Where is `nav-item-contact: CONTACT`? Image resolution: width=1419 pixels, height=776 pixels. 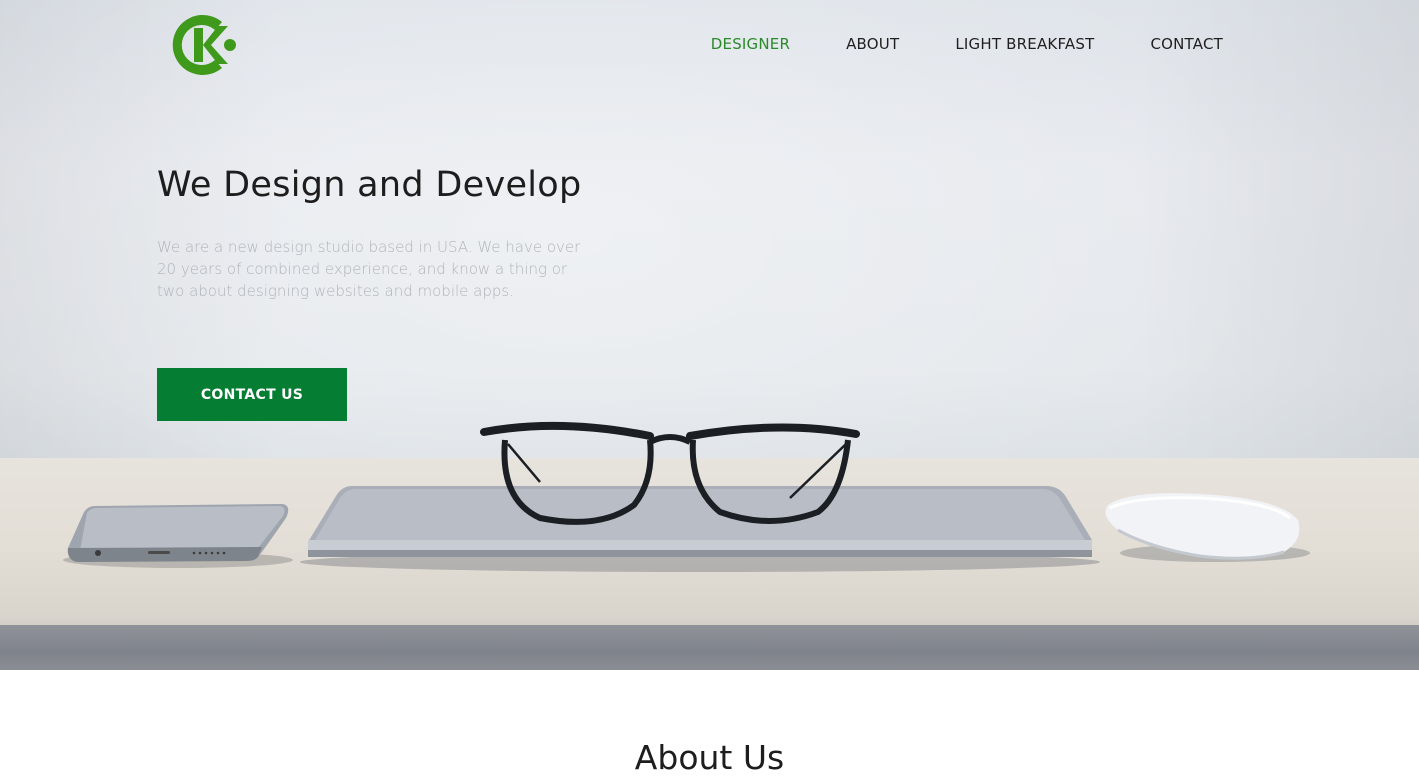 nav-item-contact: CONTACT is located at coordinates (1186, 44).